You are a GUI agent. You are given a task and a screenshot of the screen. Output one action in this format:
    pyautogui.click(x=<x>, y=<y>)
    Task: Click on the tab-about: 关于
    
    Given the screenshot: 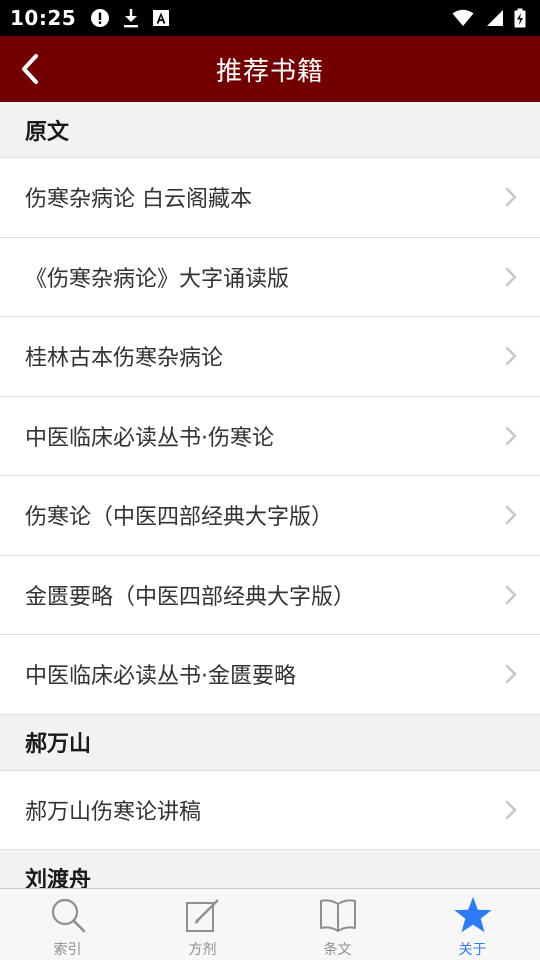 What is the action you would take?
    pyautogui.click(x=472, y=924)
    